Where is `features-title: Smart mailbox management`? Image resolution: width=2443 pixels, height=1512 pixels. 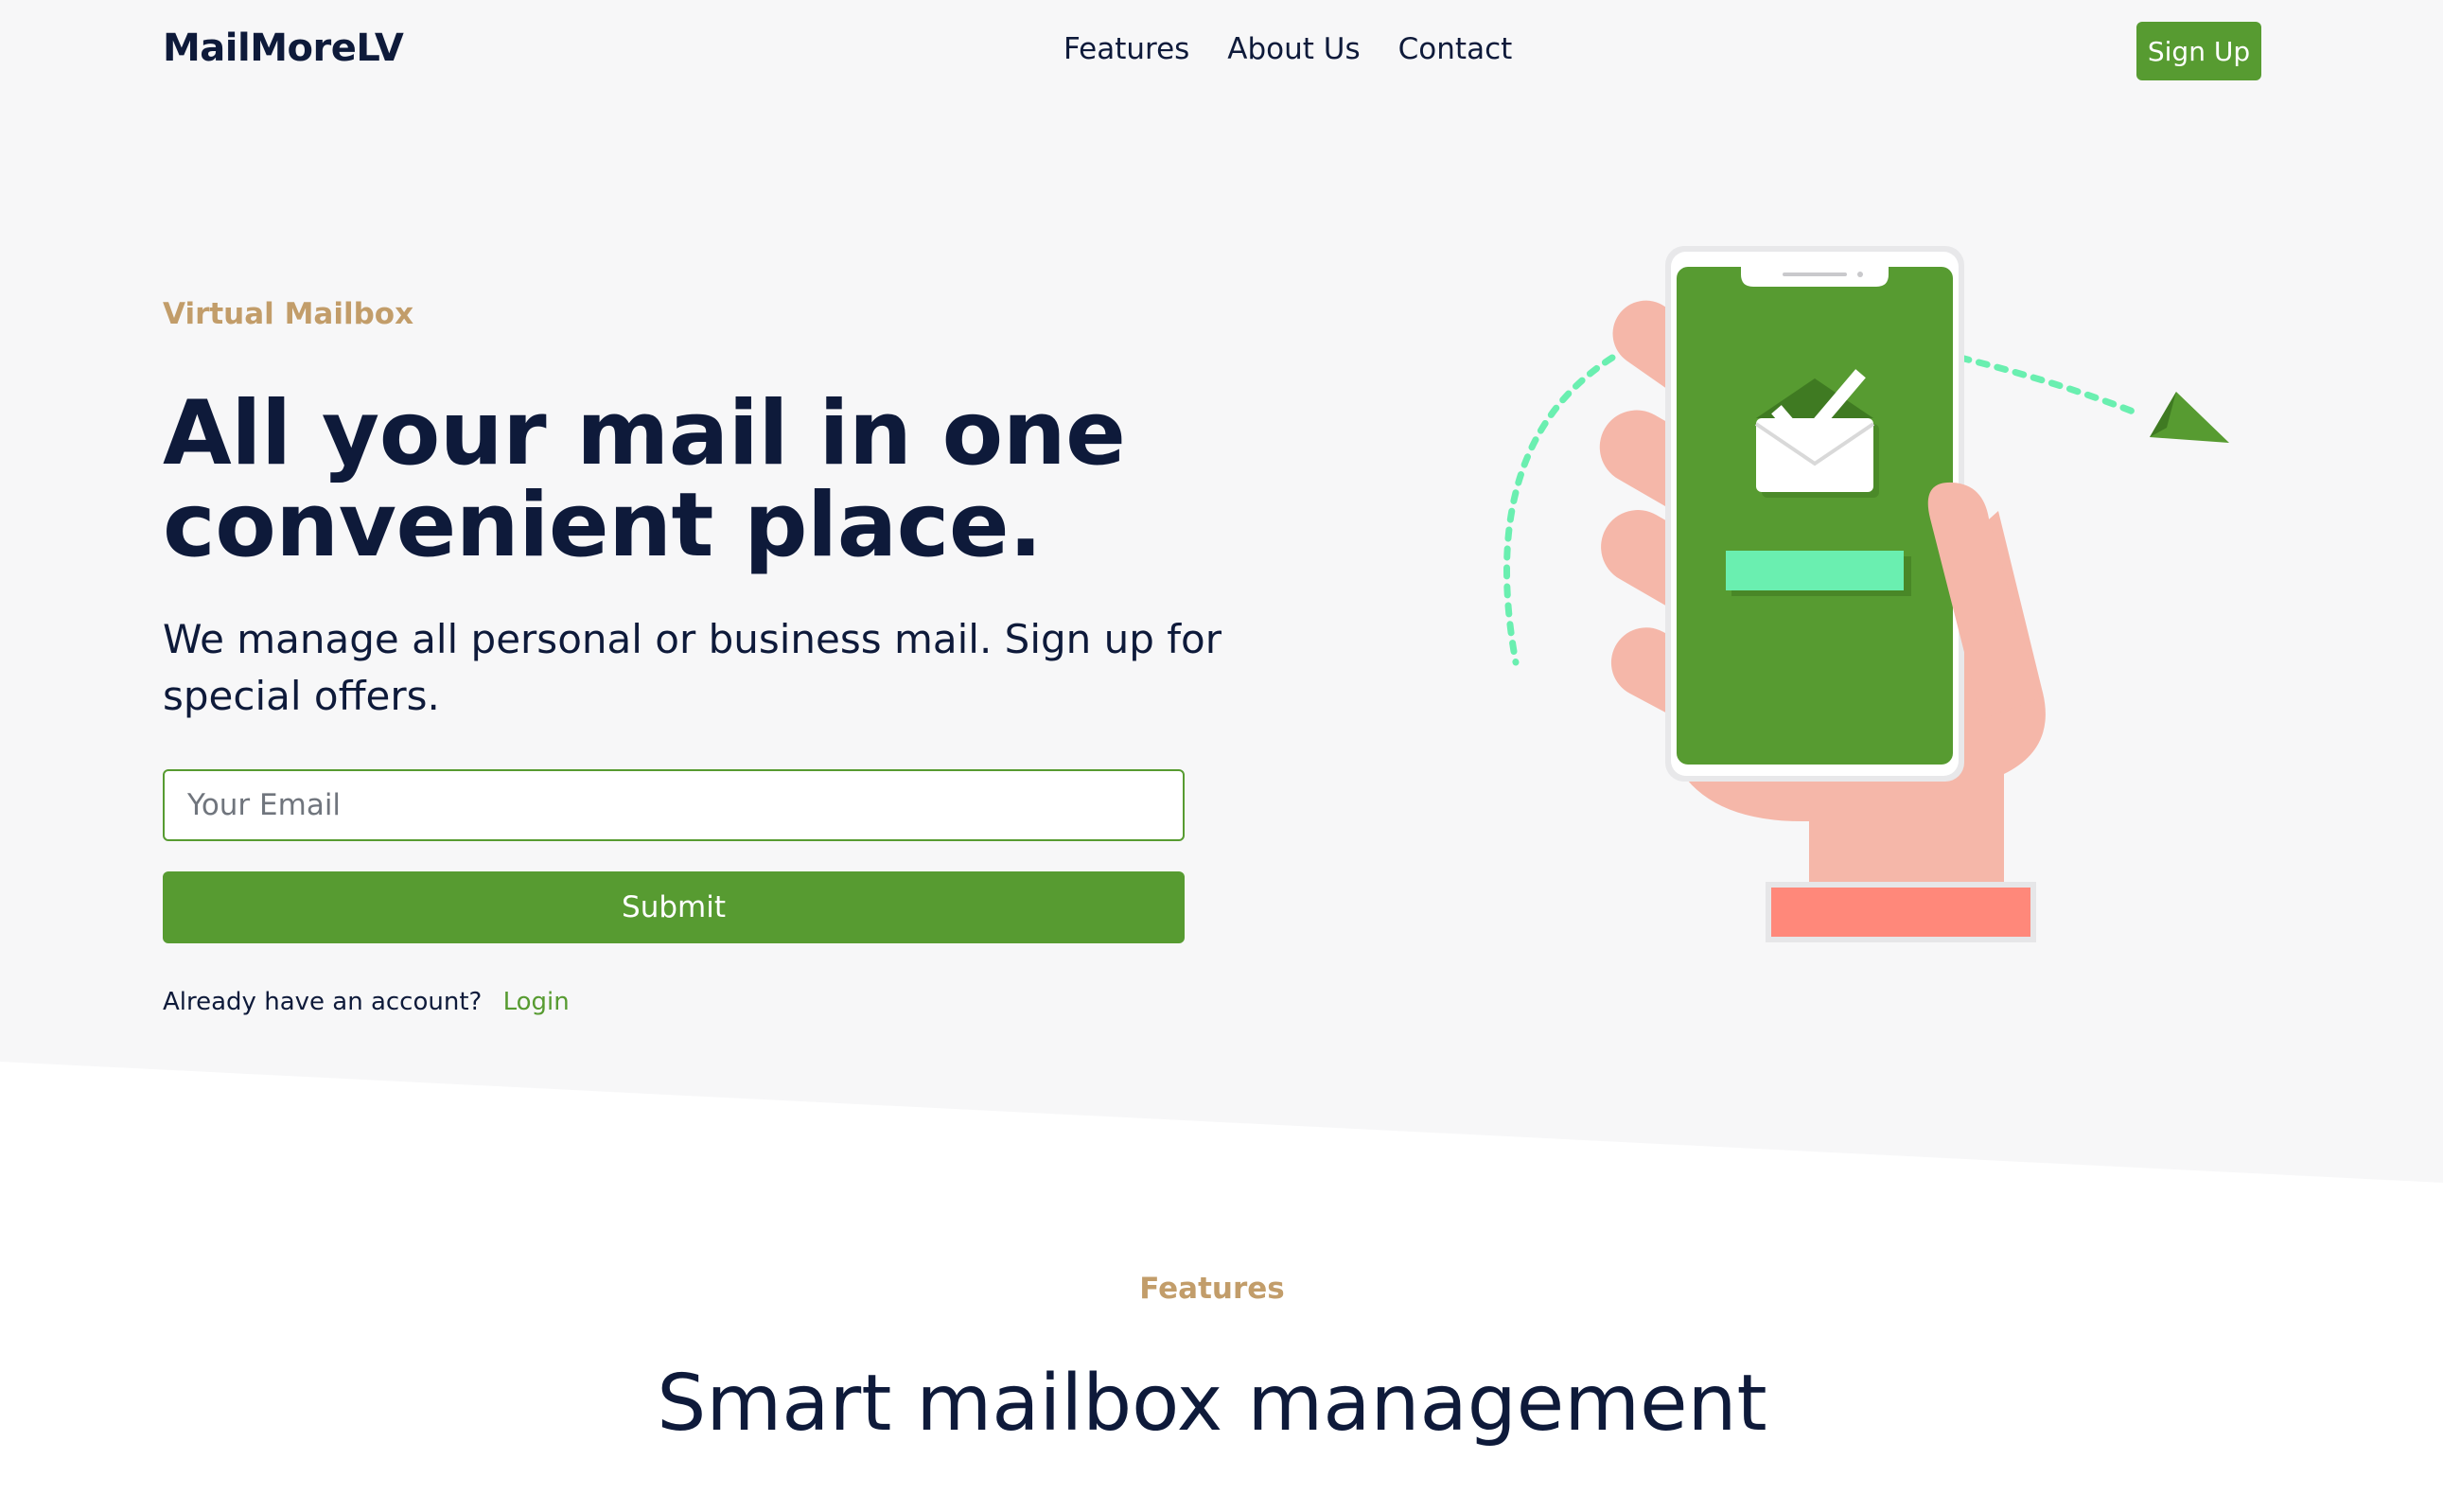
features-title: Smart mailbox management is located at coordinates (1212, 1404).